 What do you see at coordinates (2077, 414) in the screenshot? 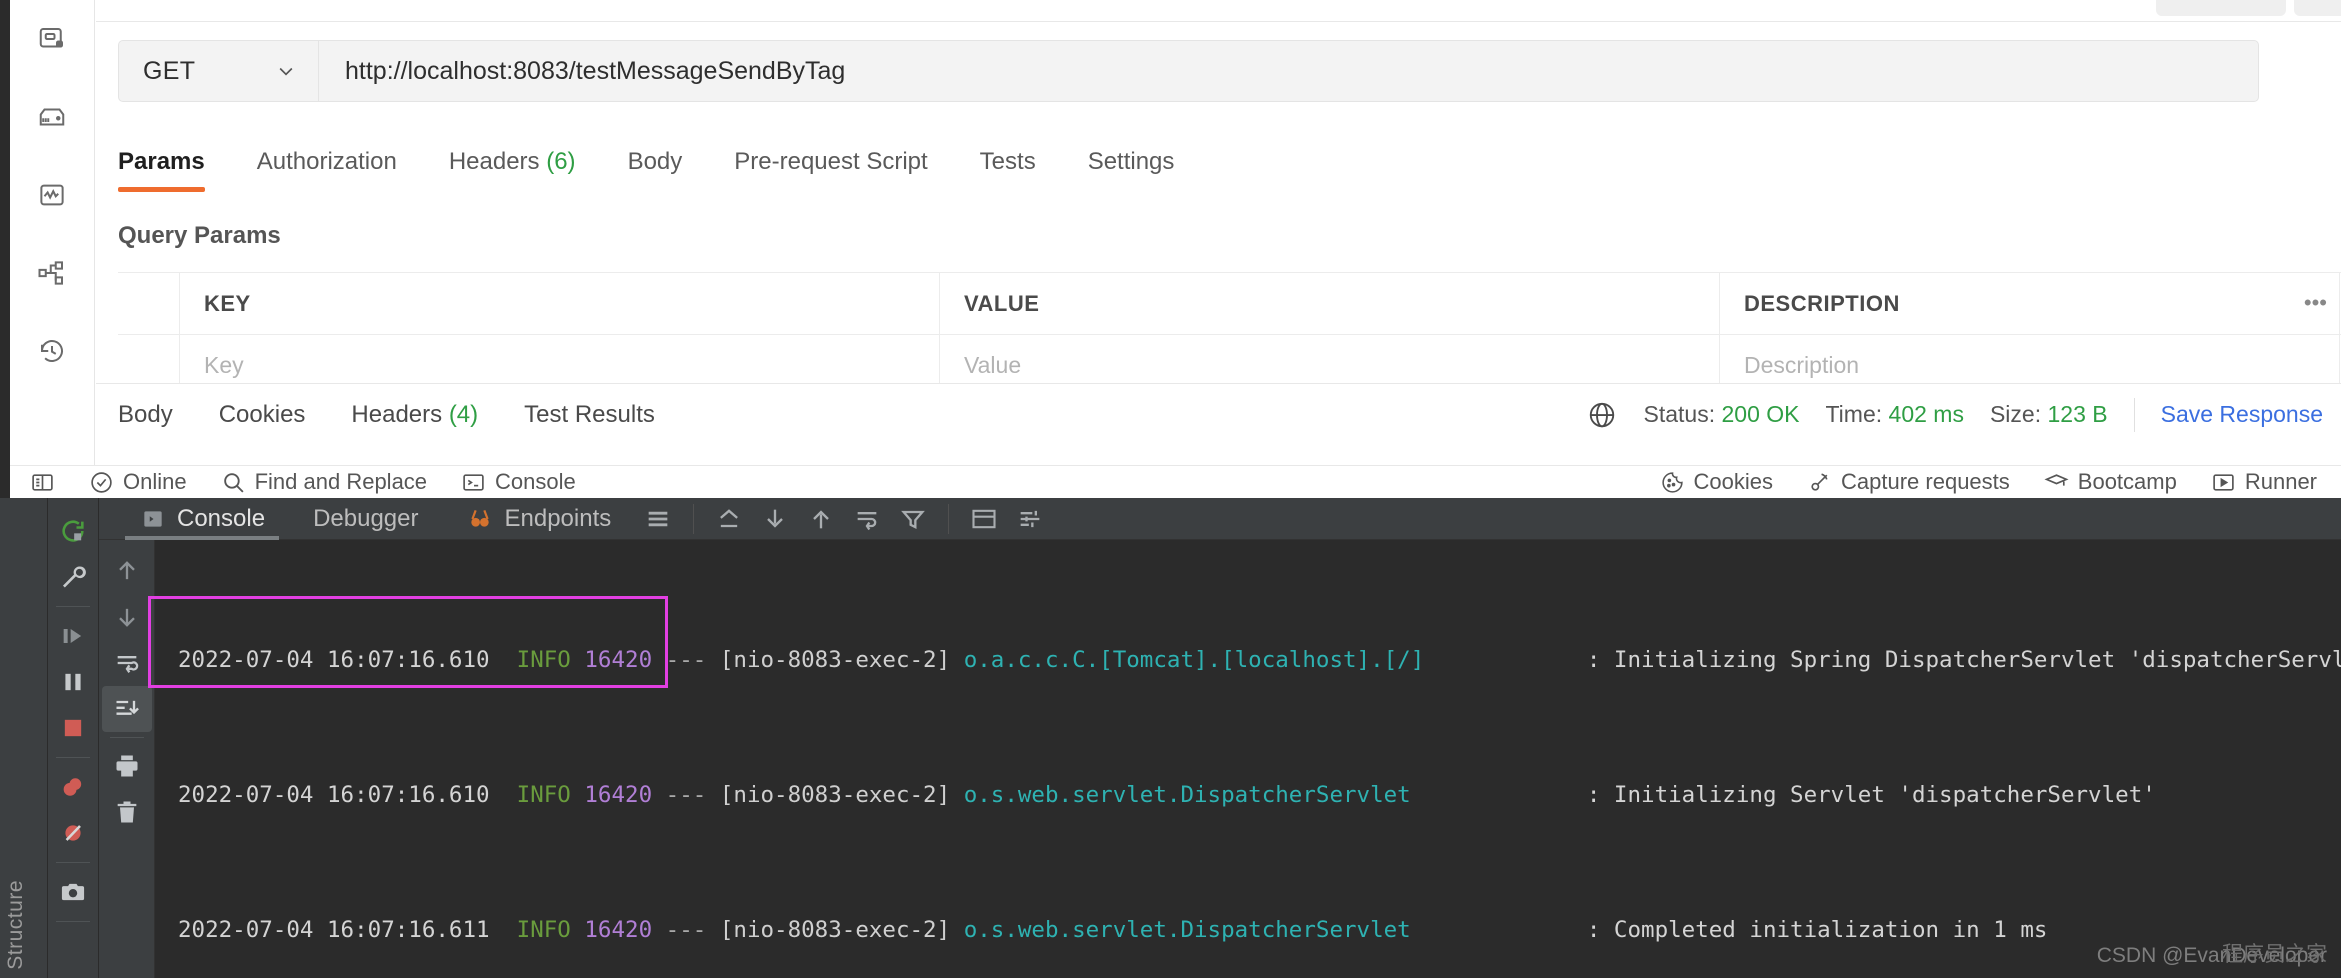
I see `size-value: 123 B` at bounding box center [2077, 414].